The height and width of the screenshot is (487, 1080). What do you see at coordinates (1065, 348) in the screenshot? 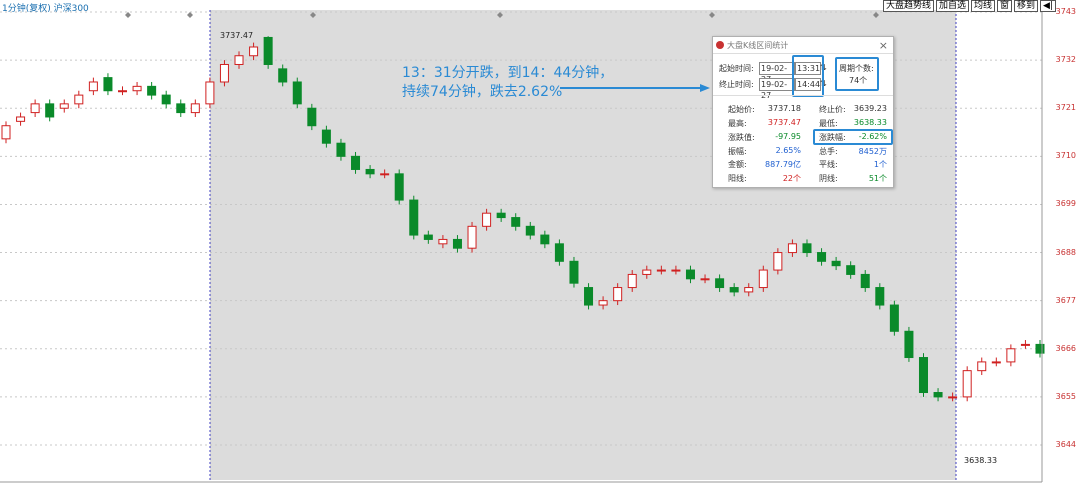
I see `y-tick-label: 3666` at bounding box center [1065, 348].